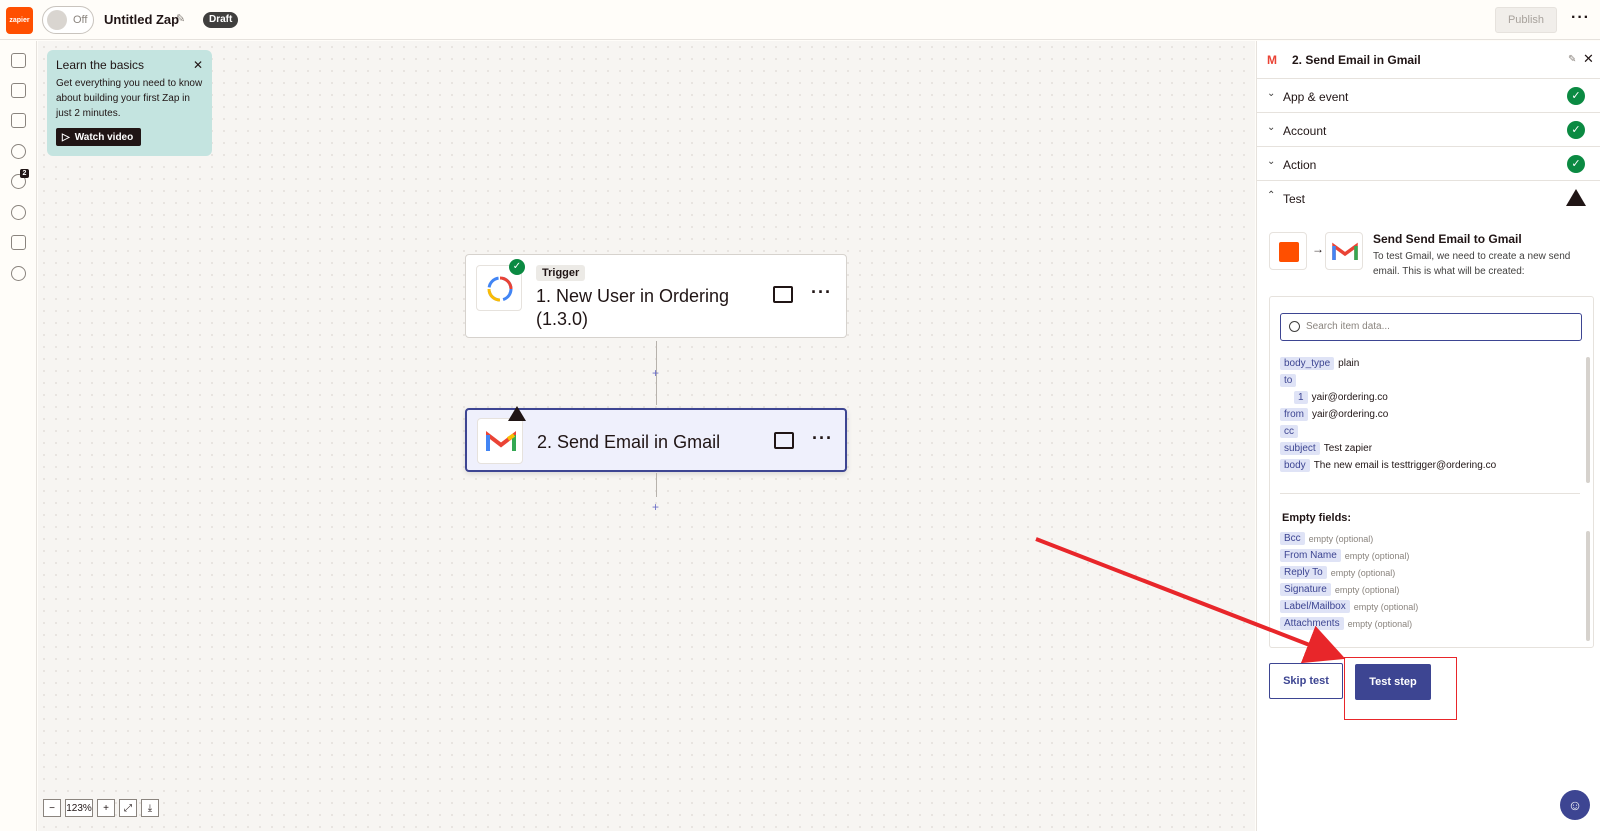 The height and width of the screenshot is (831, 1600). I want to click on settings-icon, so click(18, 212).